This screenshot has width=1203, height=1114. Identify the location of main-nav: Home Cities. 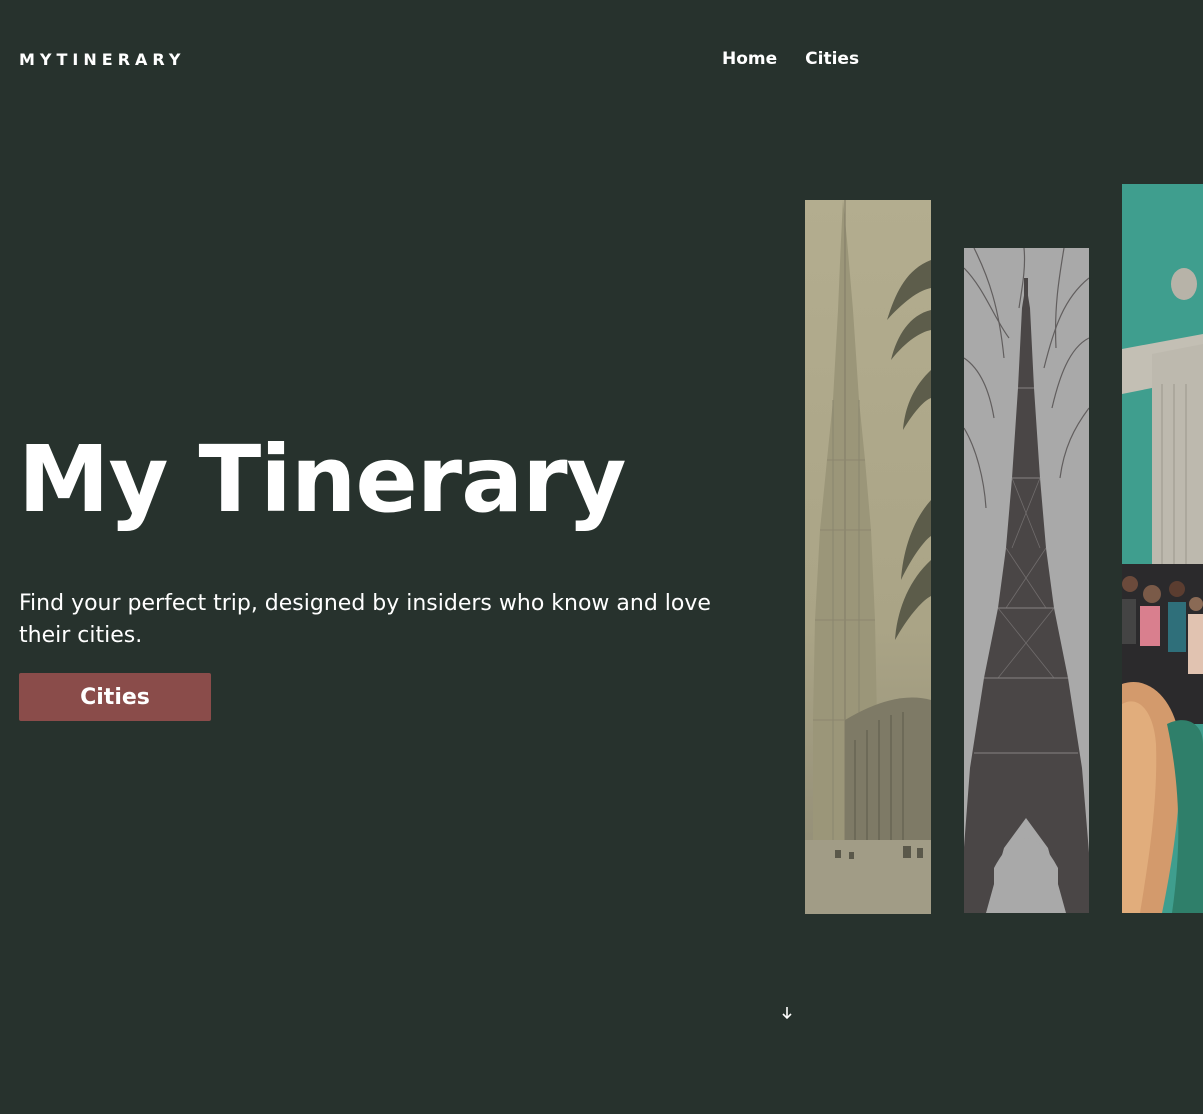
(790, 59).